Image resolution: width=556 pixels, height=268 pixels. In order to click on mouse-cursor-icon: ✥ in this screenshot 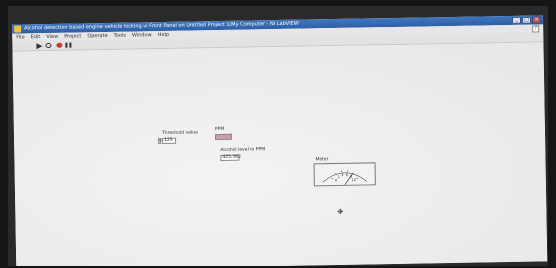, I will do `click(340, 211)`.